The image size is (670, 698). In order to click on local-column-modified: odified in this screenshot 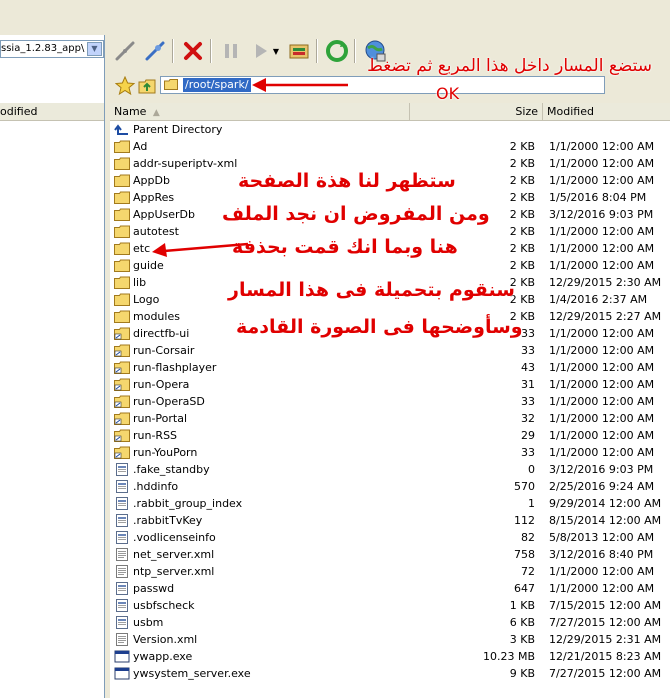, I will do `click(52, 112)`.